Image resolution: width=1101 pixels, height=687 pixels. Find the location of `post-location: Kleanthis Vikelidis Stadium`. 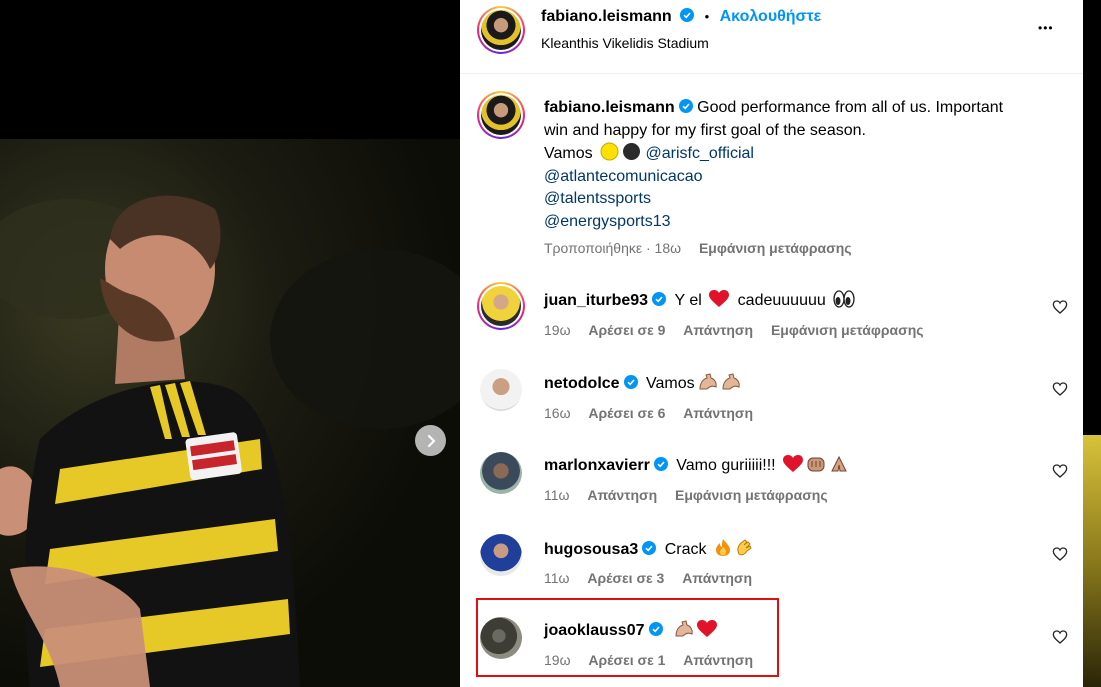

post-location: Kleanthis Vikelidis Stadium is located at coordinates (625, 43).